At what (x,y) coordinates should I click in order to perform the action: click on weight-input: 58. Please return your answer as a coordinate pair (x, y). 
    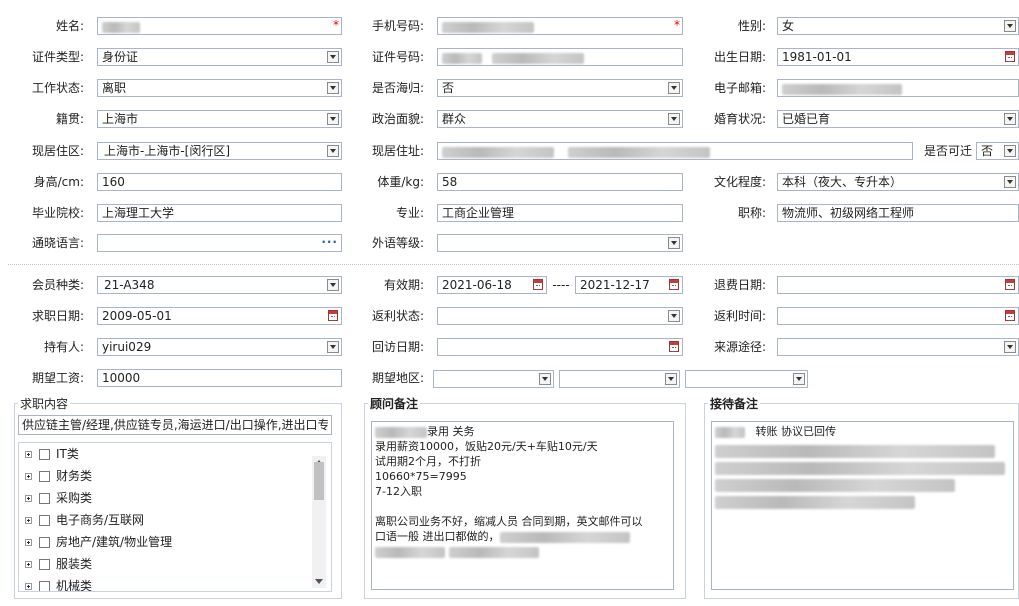
    Looking at the image, I should click on (560, 182).